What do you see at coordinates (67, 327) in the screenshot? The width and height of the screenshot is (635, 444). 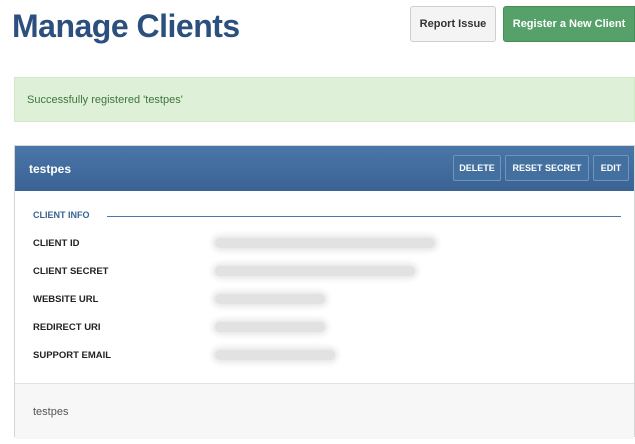 I see `redirect-uri-label: REDIRECT URI` at bounding box center [67, 327].